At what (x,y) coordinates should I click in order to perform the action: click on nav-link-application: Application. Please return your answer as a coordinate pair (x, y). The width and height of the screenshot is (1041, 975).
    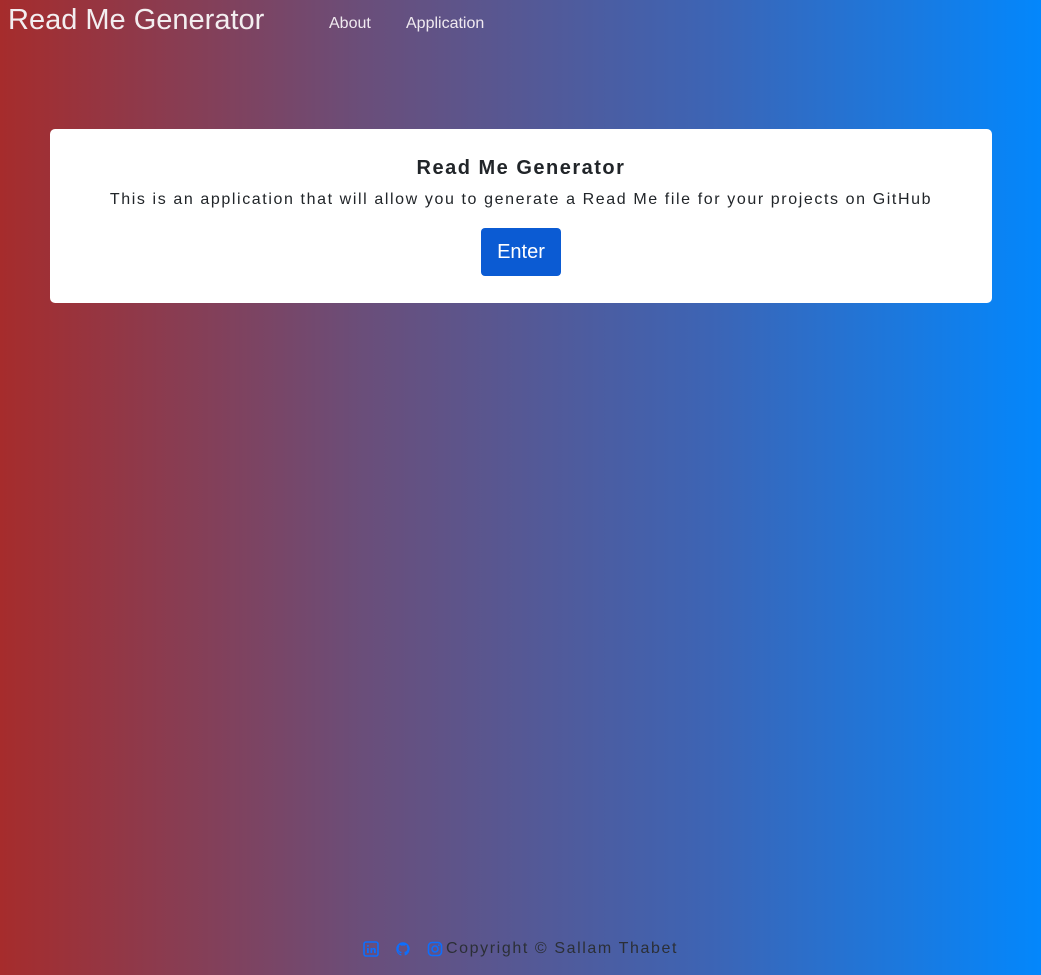
    Looking at the image, I should click on (445, 24).